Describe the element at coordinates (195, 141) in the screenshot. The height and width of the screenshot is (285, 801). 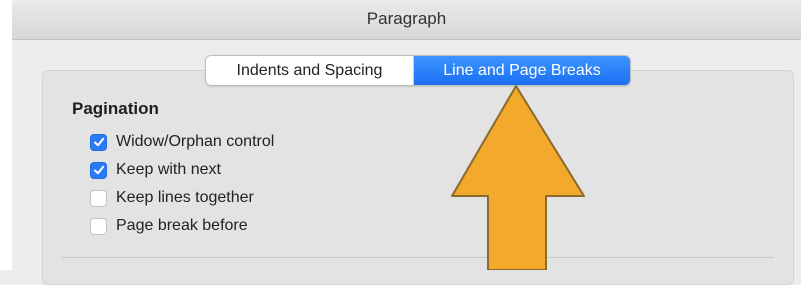
I see `widow-orphan-control-label: Widow/Orphan control` at that location.